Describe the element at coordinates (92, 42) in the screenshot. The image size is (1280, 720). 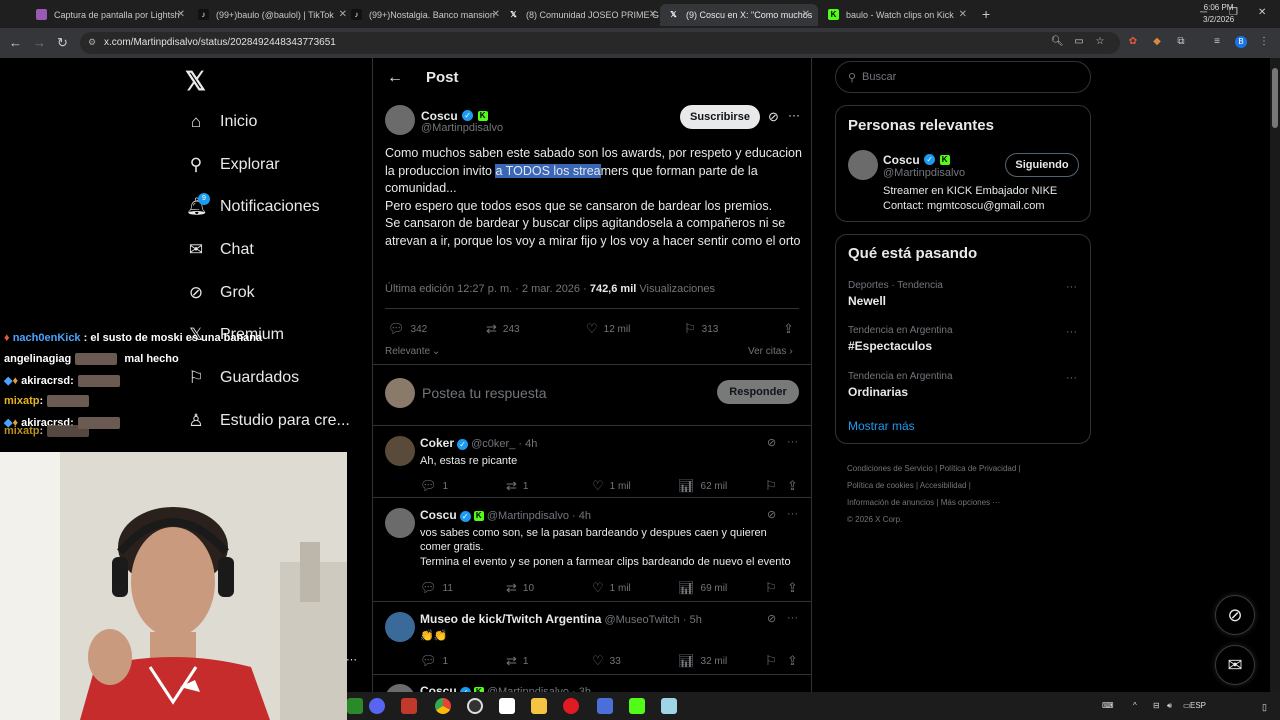
I see `site-info-icon: ⚙` at that location.